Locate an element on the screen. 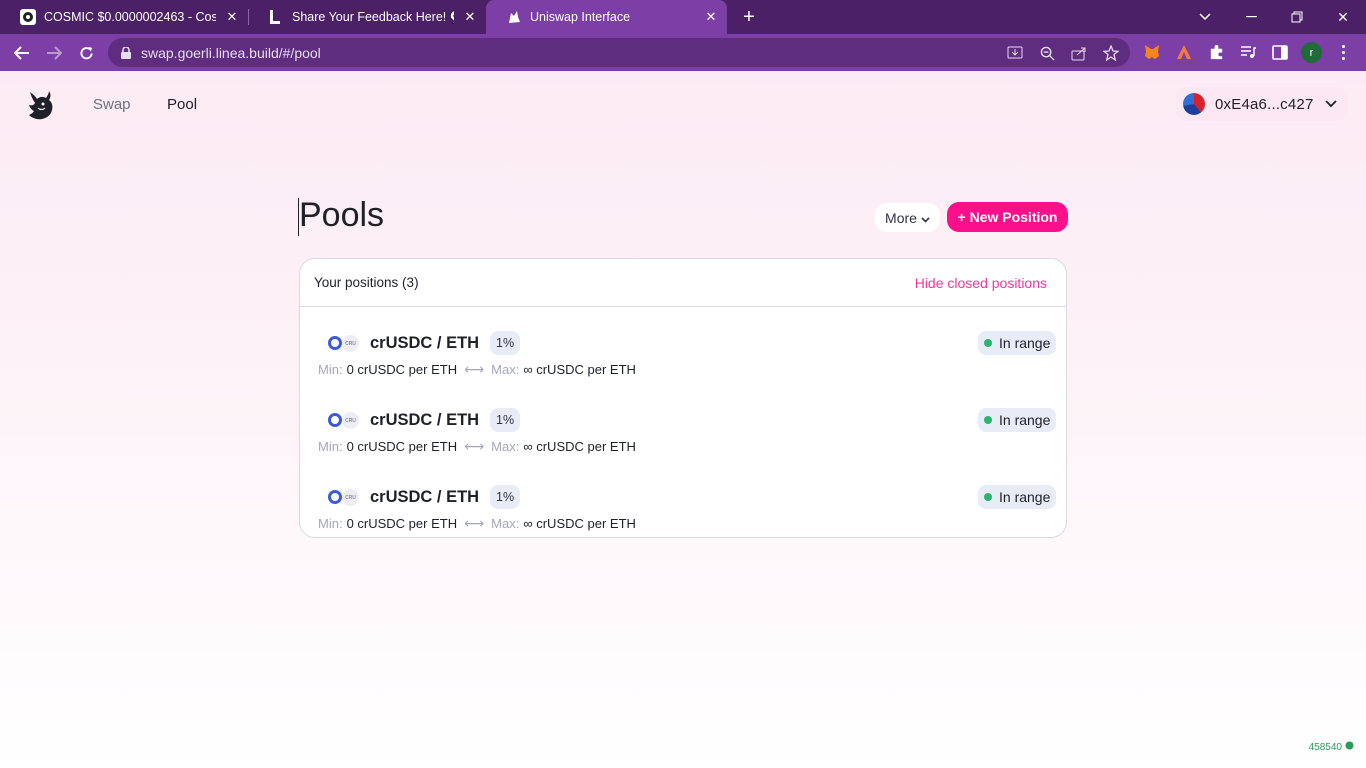 The width and height of the screenshot is (1366, 768). close-window-icon: ✕ is located at coordinates (1343, 17).